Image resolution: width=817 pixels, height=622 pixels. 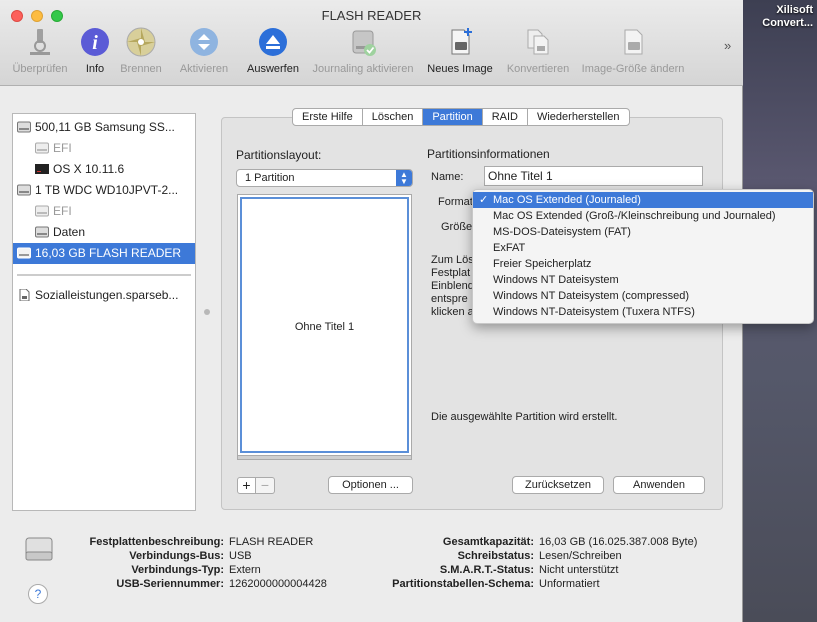 I want to click on name-label: Name:, so click(x=447, y=177).